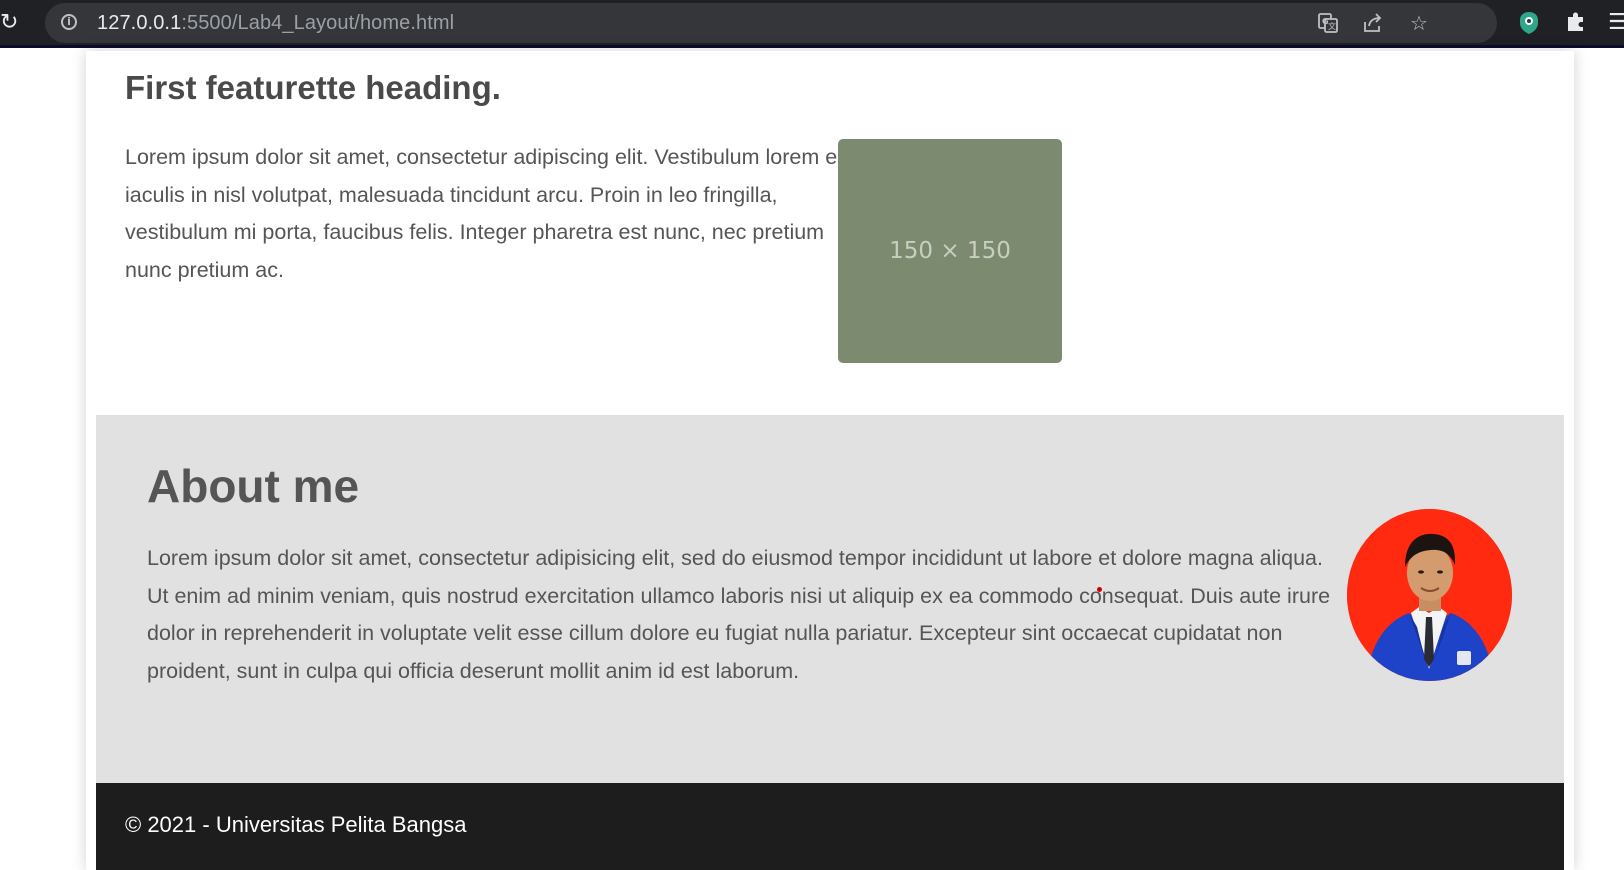  What do you see at coordinates (830, 826) in the screenshot?
I see `page-footer: © 2021 - Universitas Pelita Bangsa` at bounding box center [830, 826].